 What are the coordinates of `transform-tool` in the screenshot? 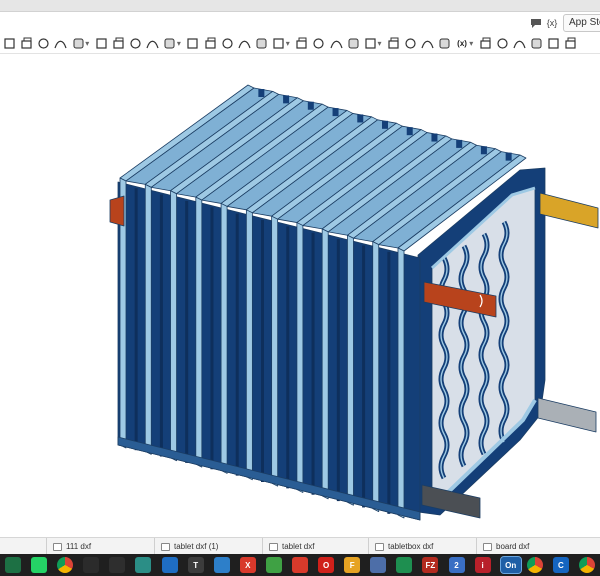 It's located at (301, 43).